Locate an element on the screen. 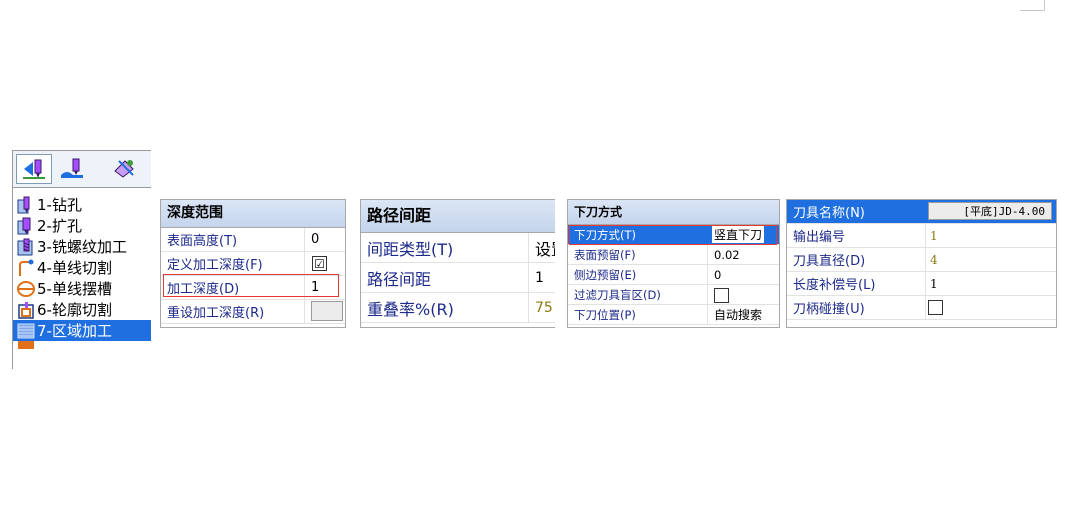 This screenshot has height=520, width=1065. machining-item-area: 7-区域加工 is located at coordinates (82, 330).